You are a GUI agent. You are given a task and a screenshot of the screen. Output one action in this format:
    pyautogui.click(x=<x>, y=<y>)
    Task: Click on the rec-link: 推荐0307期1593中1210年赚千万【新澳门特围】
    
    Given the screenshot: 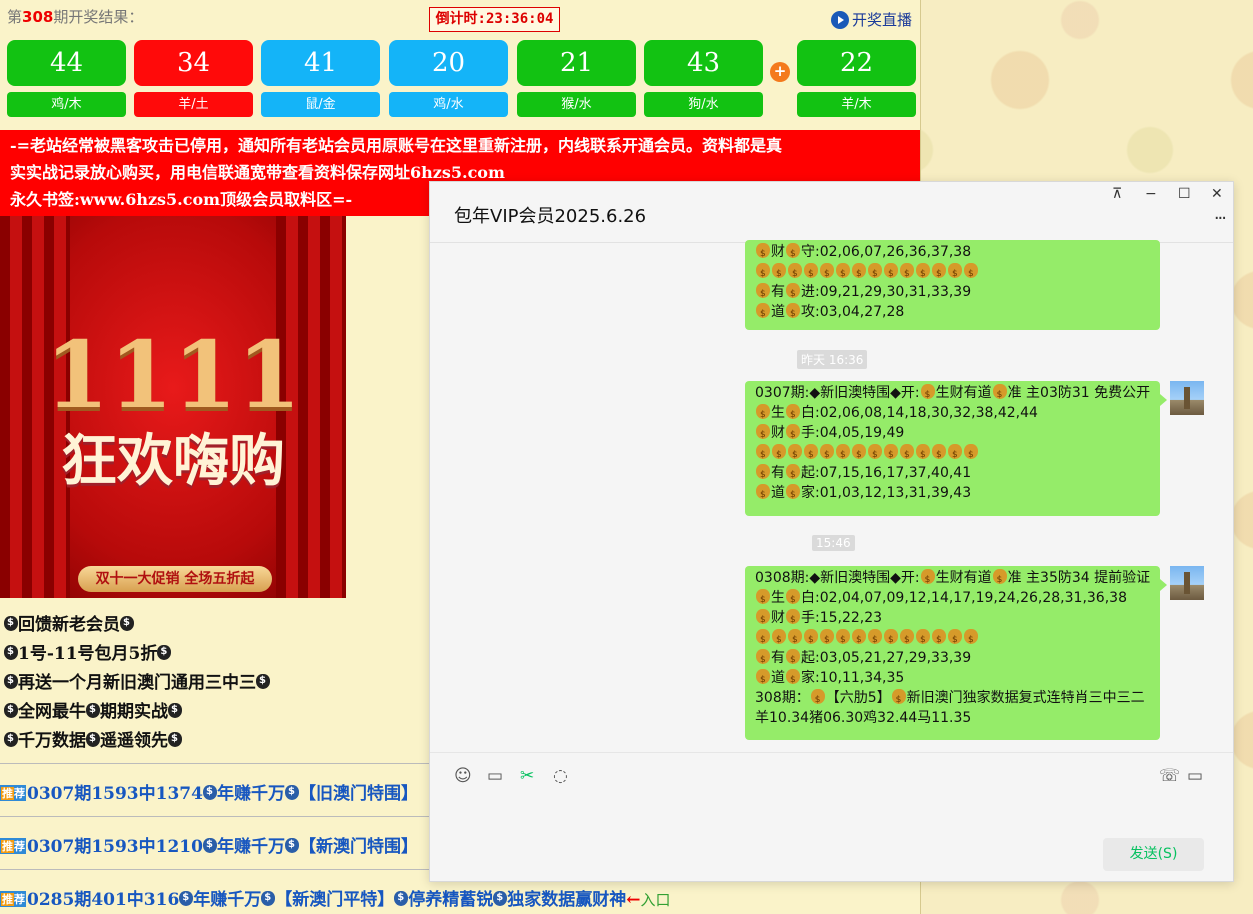 What is the action you would take?
    pyautogui.click(x=209, y=844)
    